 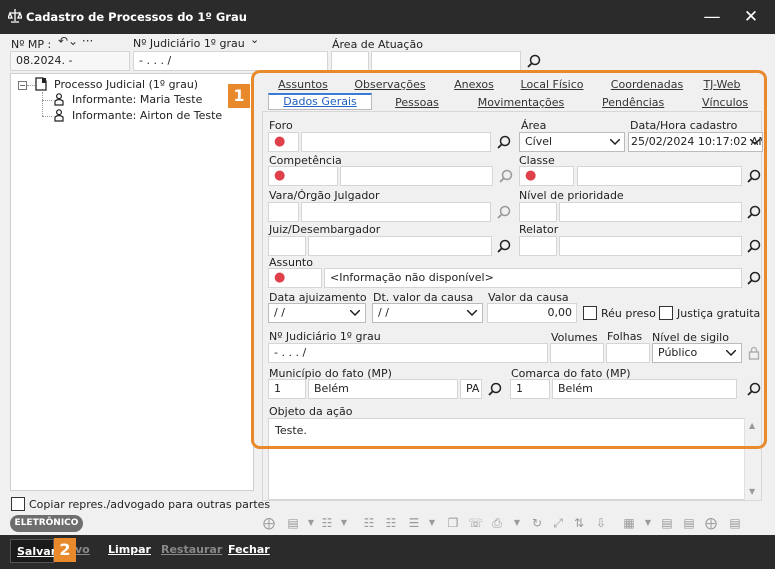 I want to click on document-icon, so click(x=41, y=84).